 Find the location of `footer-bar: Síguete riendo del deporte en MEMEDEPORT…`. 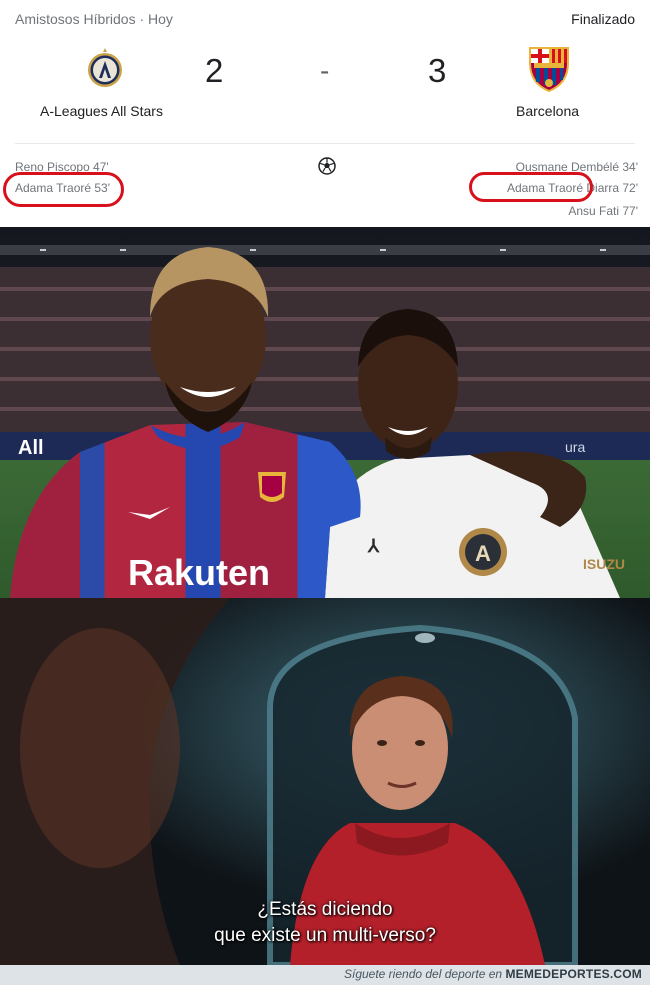

footer-bar: Síguete riendo del deporte en MEMEDEPORT… is located at coordinates (325, 975).